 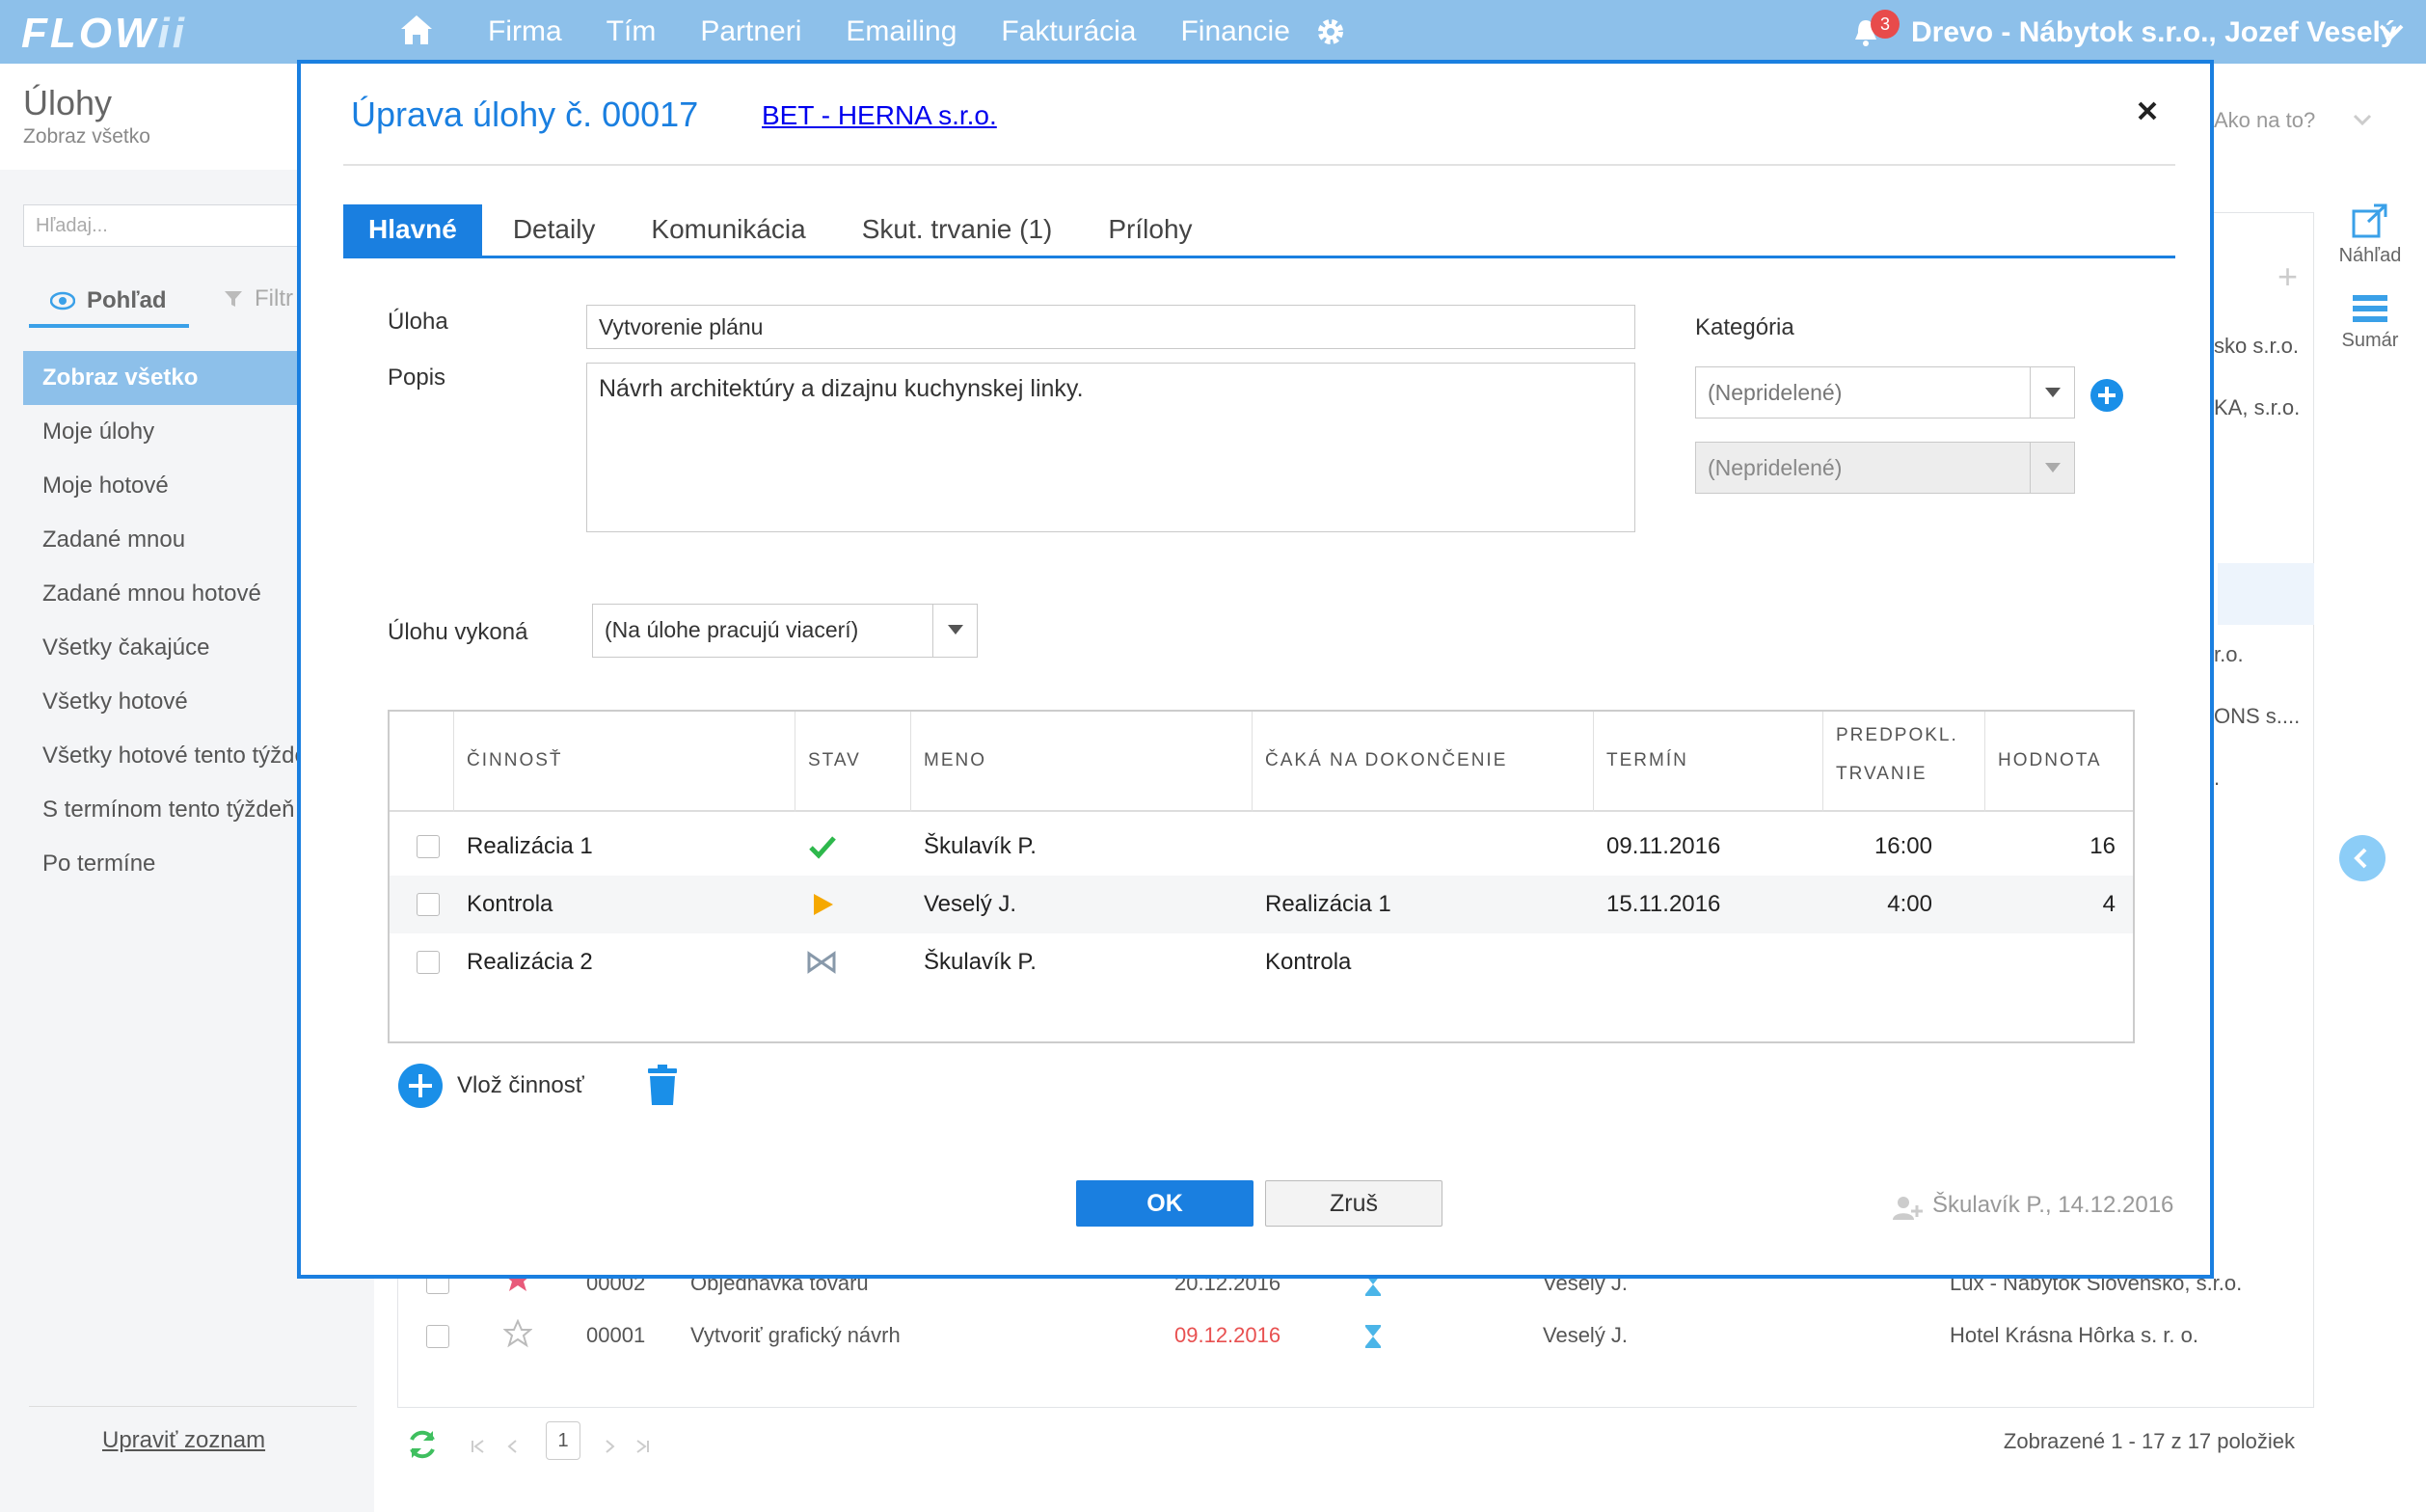 I want to click on tab-main: Hlavné, so click(x=412, y=230).